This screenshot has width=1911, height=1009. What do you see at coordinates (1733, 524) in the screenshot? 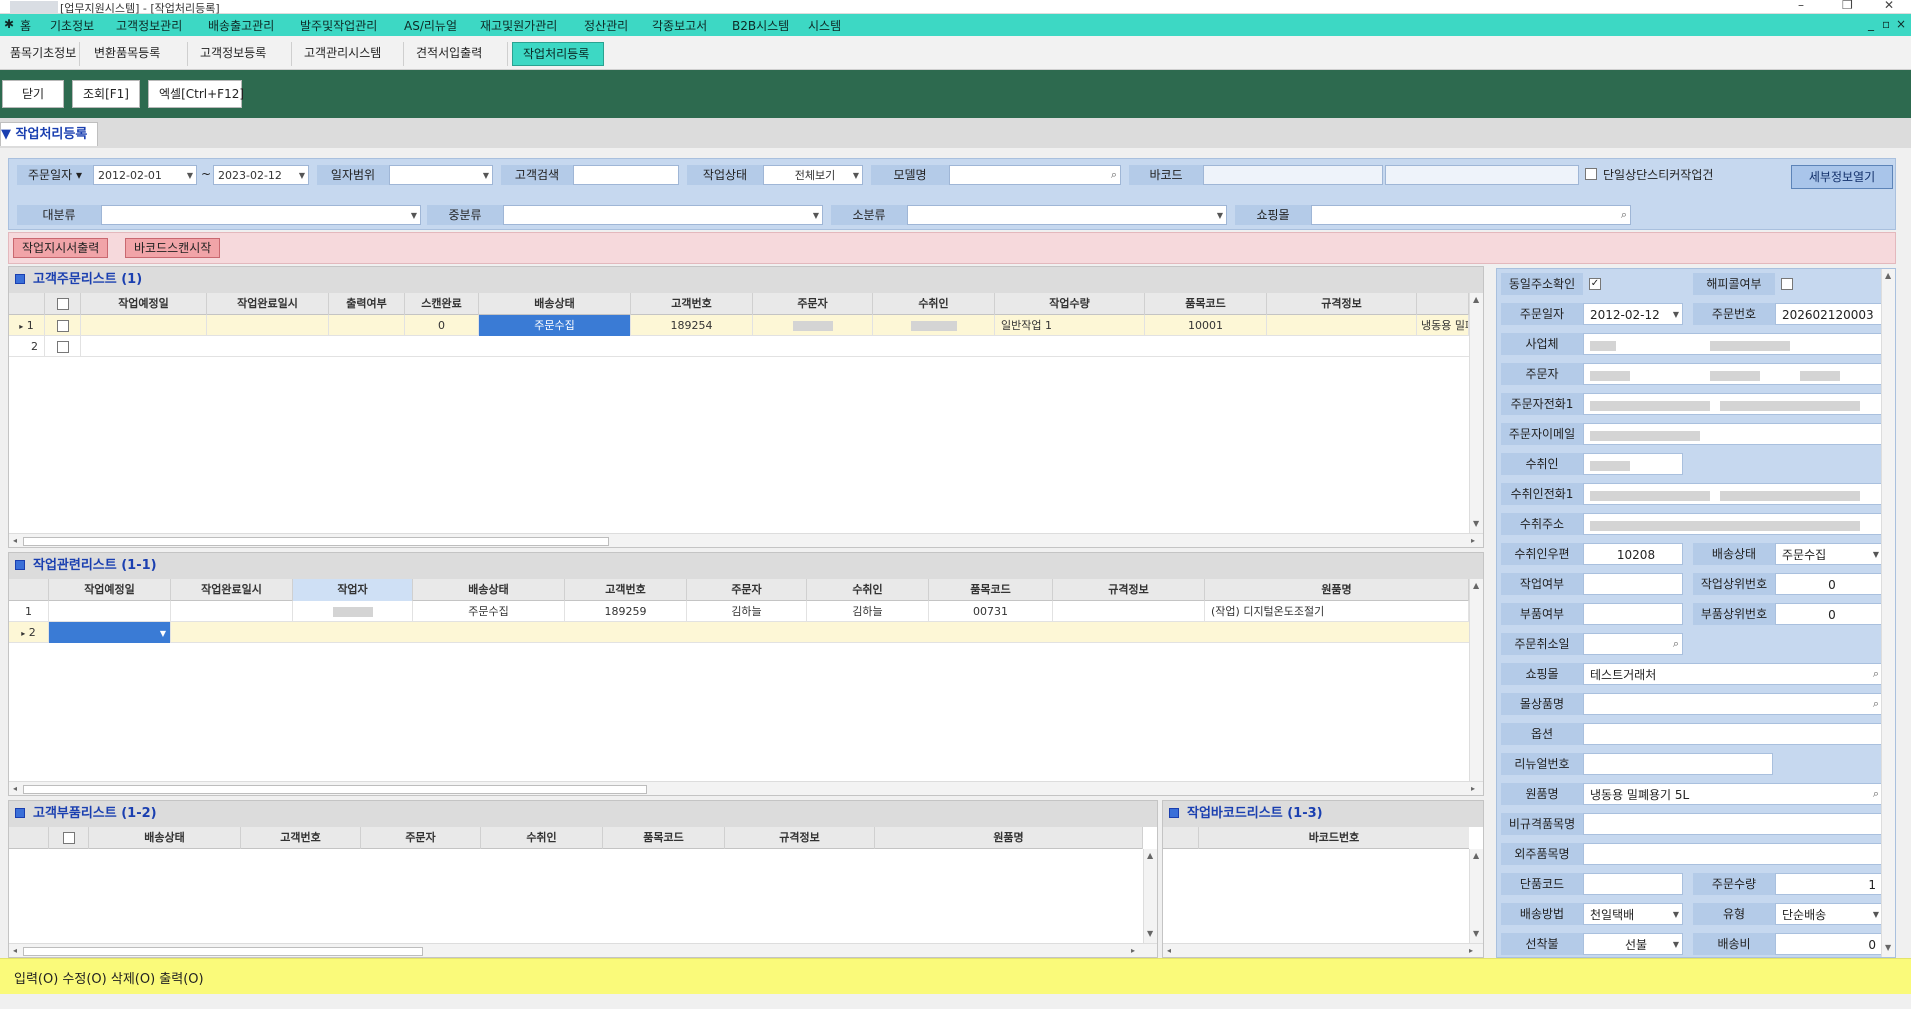
I see `receiver-address-field` at bounding box center [1733, 524].